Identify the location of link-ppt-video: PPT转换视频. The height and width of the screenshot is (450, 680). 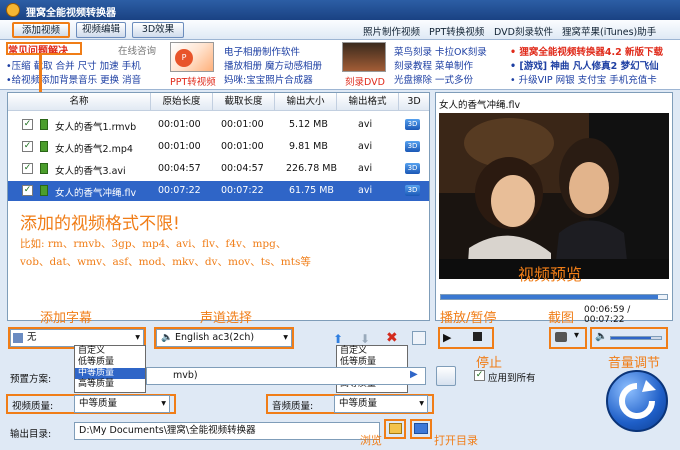
(456, 31).